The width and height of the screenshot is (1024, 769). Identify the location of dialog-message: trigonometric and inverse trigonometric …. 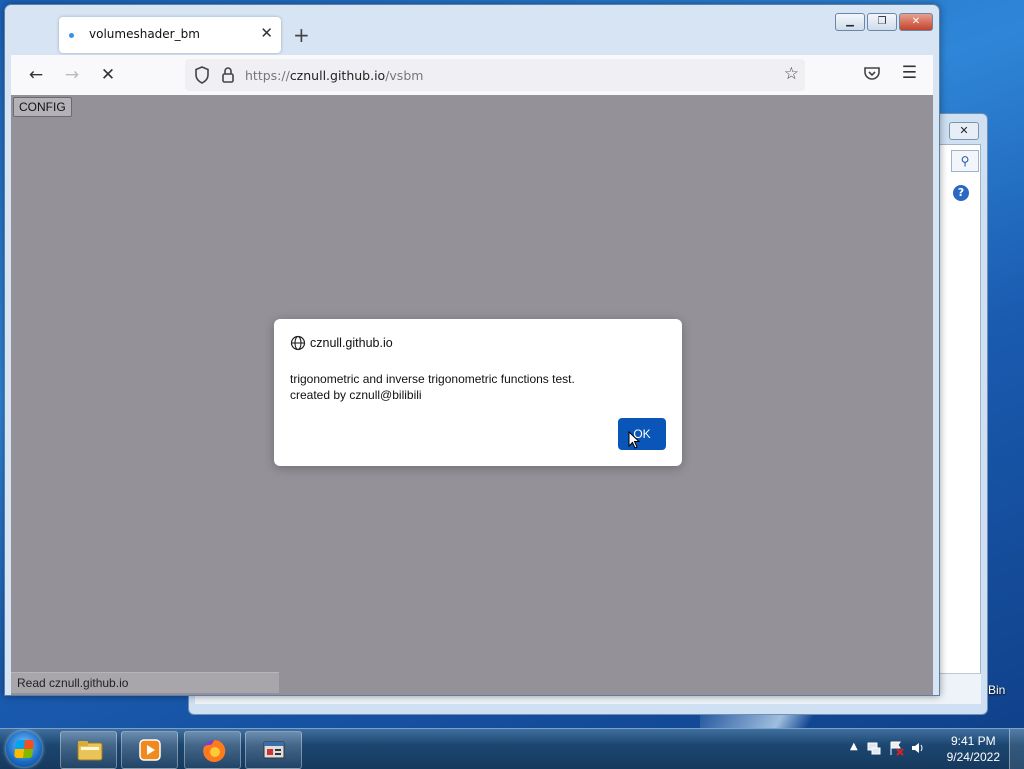
(432, 387).